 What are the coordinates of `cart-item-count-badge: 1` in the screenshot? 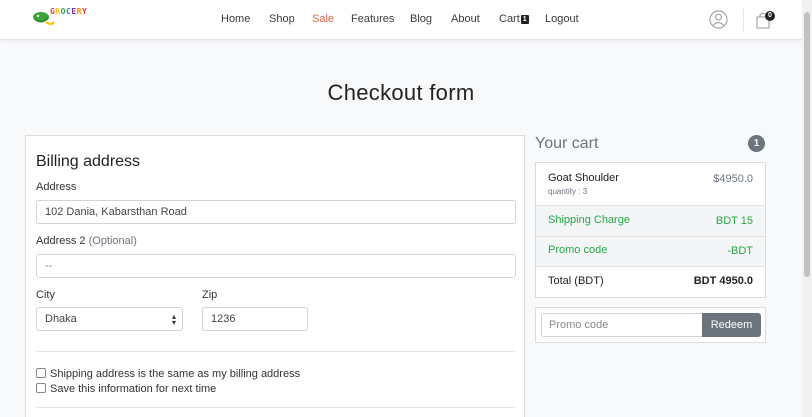 It's located at (756, 143).